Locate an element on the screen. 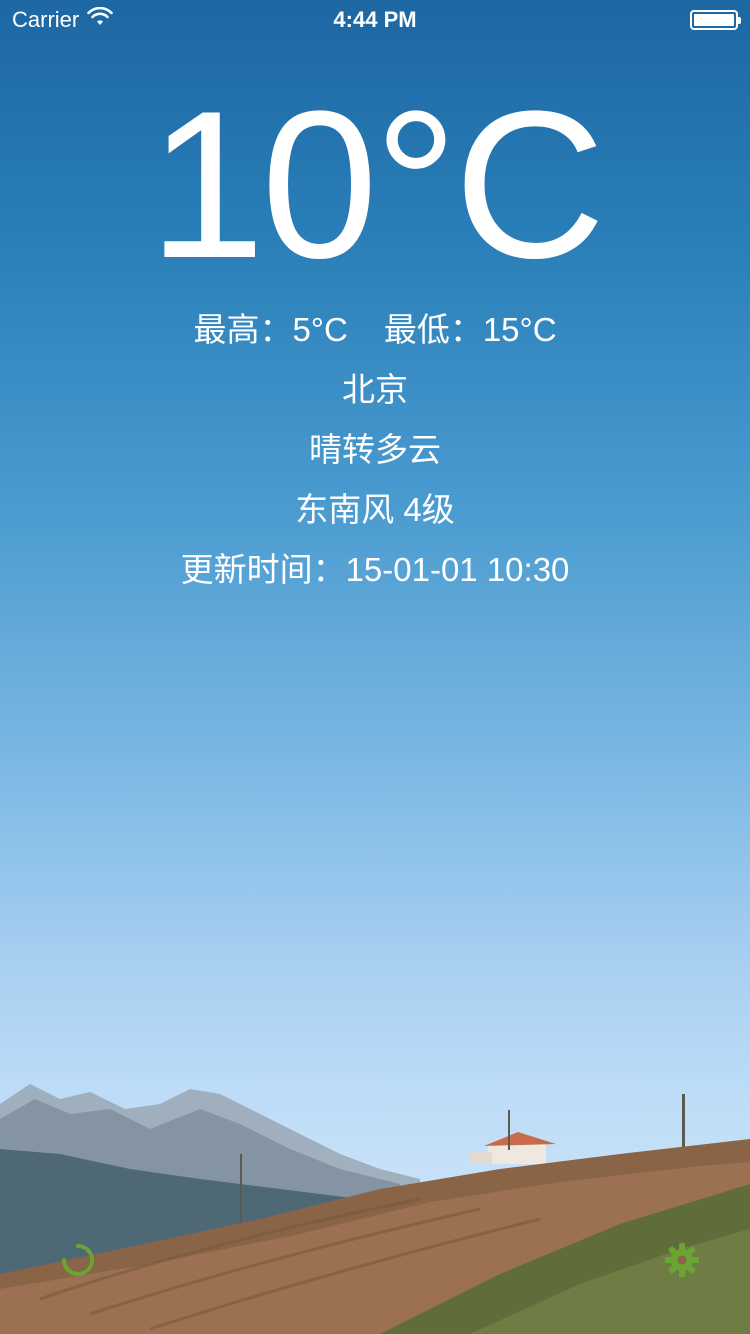  low-temperature: 最低：15°C is located at coordinates (470, 329).